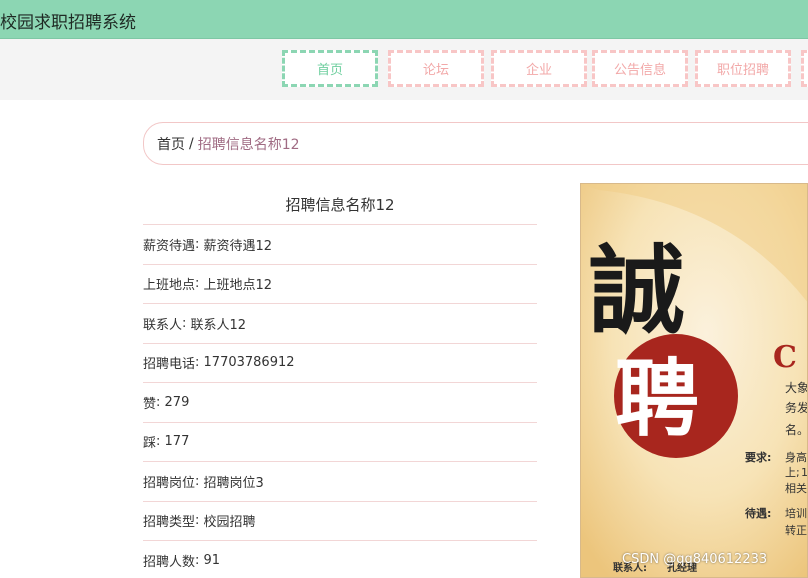 The height and width of the screenshot is (578, 808). What do you see at coordinates (637, 290) in the screenshot?
I see `poster-char-cheng: 誠` at bounding box center [637, 290].